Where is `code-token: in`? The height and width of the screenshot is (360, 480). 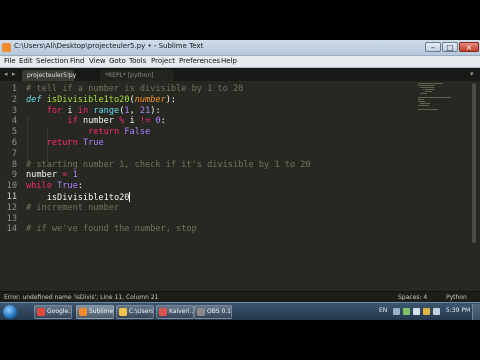 code-token: in is located at coordinates (83, 110).